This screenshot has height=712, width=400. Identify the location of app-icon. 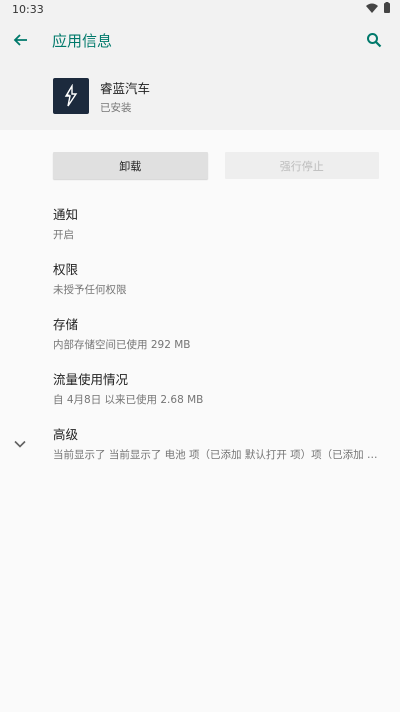
(71, 96).